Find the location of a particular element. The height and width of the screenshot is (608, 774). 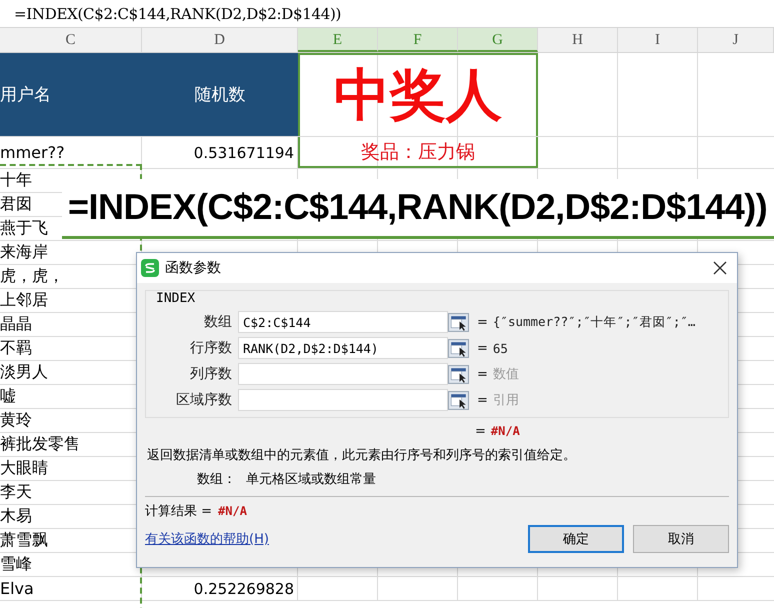

table-cell: mmer?? is located at coordinates (32, 152).